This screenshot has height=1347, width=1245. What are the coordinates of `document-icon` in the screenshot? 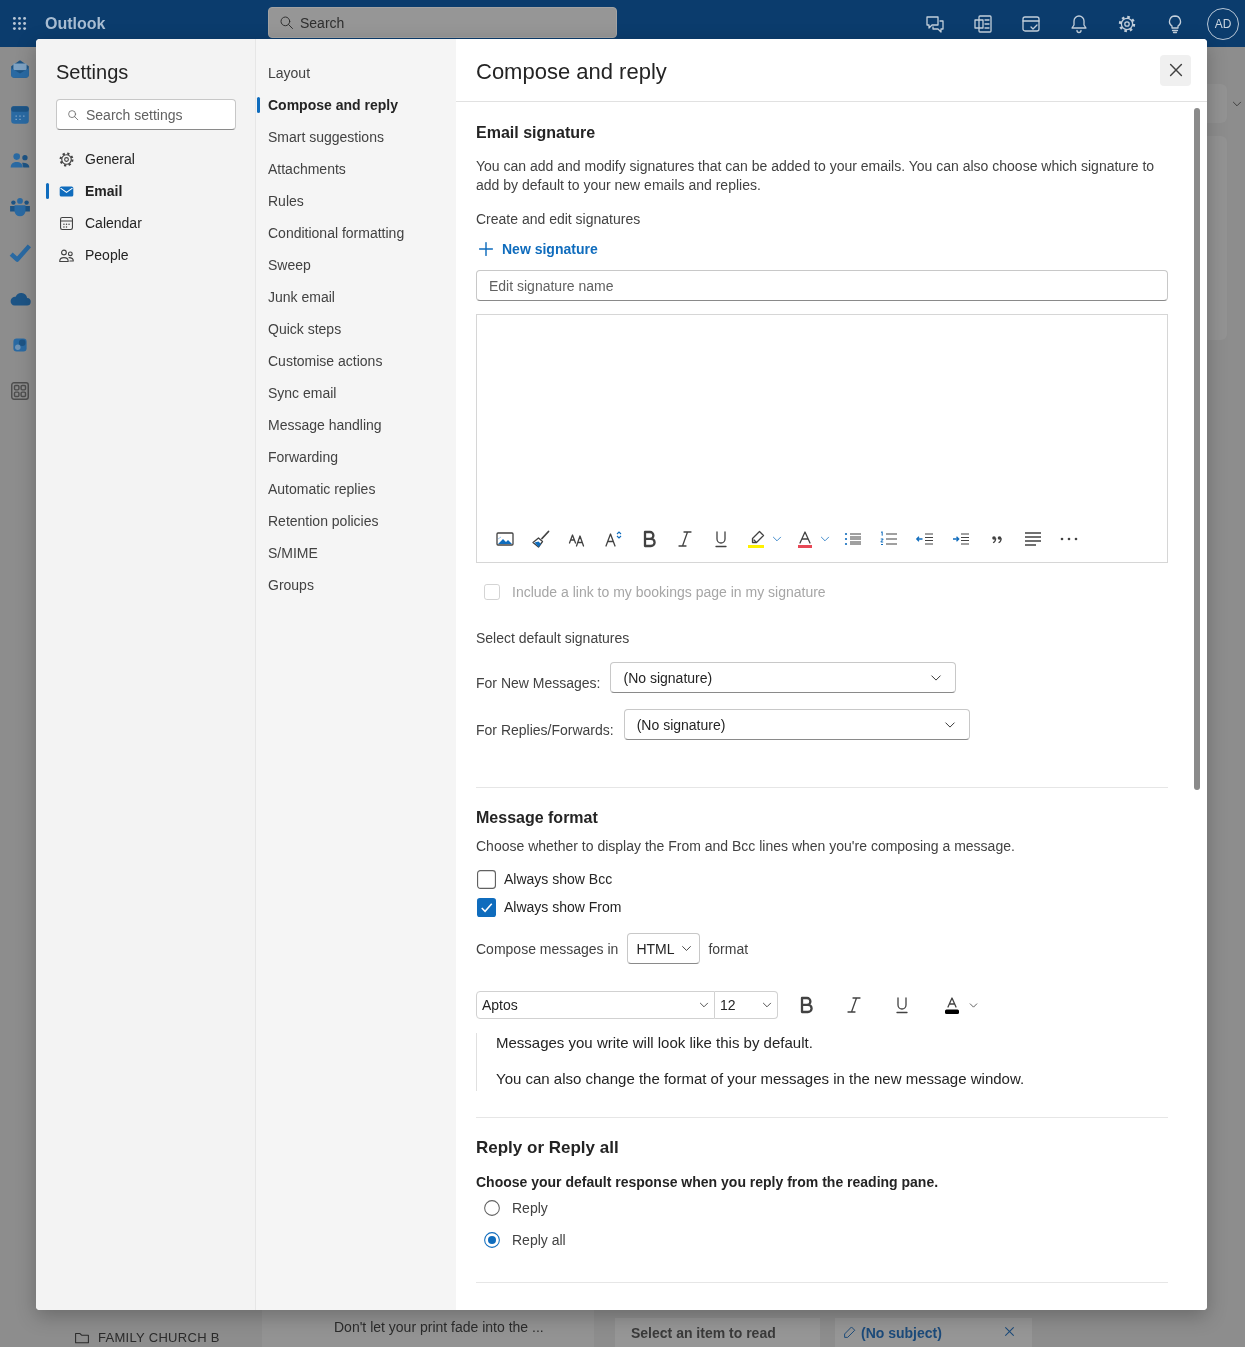 It's located at (983, 23).